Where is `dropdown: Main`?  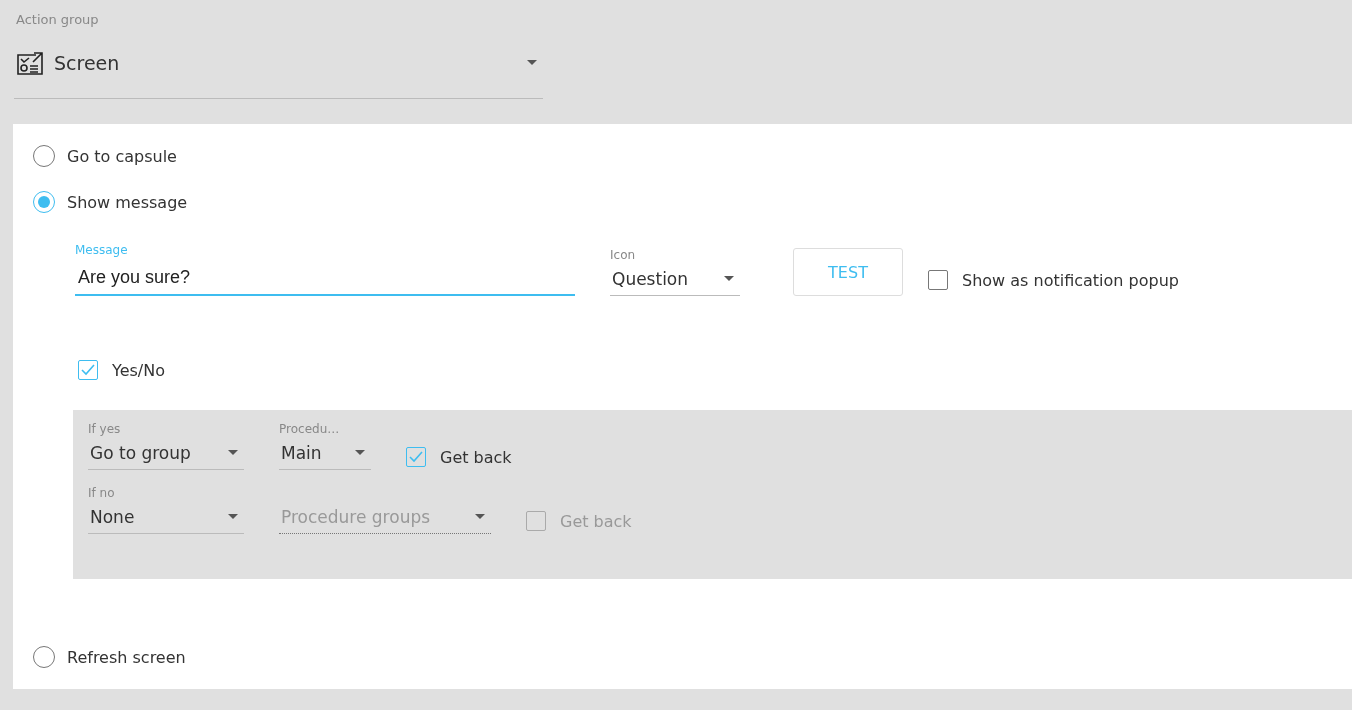
dropdown: Main is located at coordinates (325, 455).